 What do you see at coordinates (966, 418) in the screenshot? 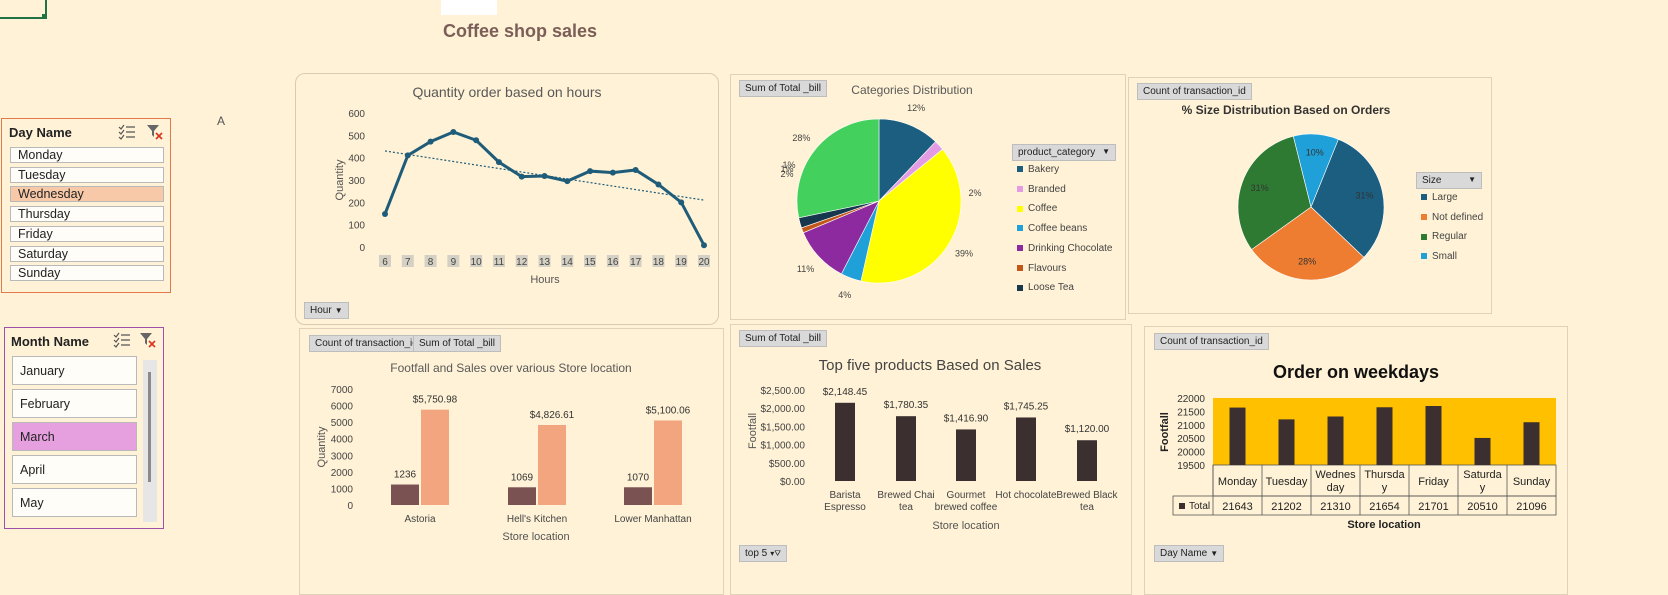
I see `bar-data-label: $1,416.90` at bounding box center [966, 418].